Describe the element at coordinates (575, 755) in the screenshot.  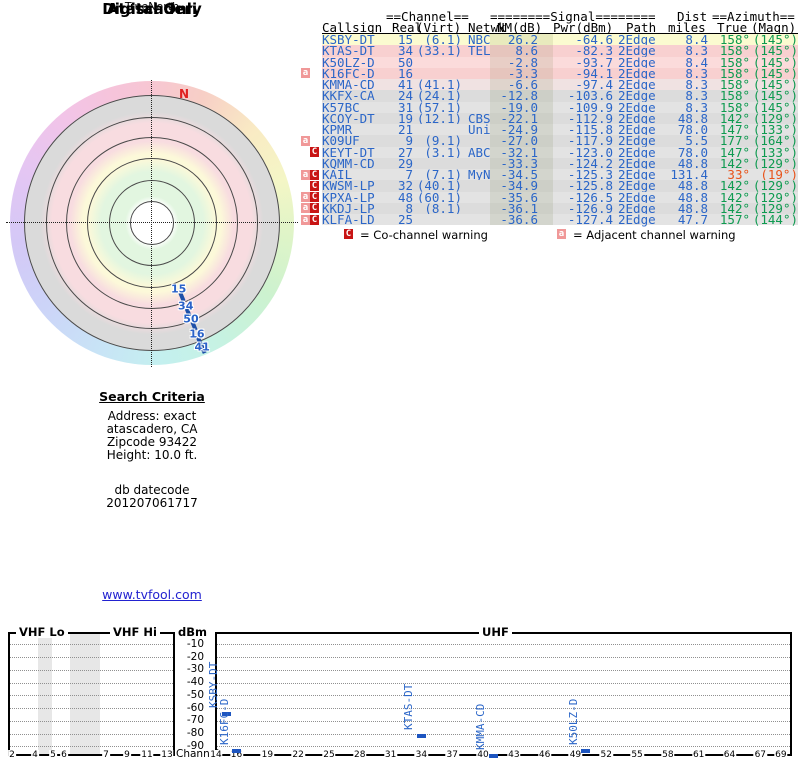
I see `uhf-chan-tick-49: 49` at that location.